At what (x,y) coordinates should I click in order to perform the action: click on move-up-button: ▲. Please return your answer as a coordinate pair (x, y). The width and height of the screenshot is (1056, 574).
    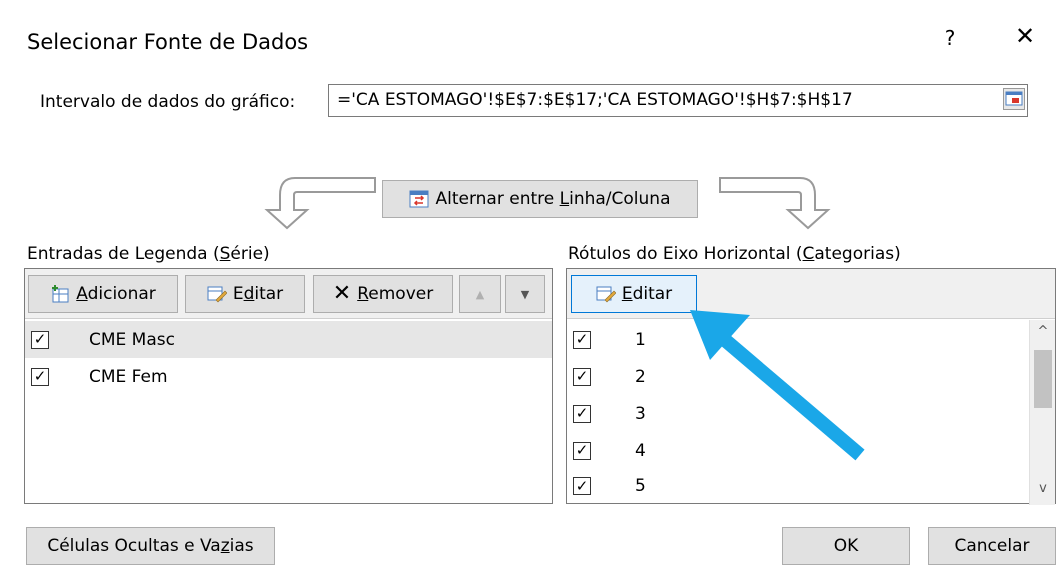
    Looking at the image, I should click on (480, 294).